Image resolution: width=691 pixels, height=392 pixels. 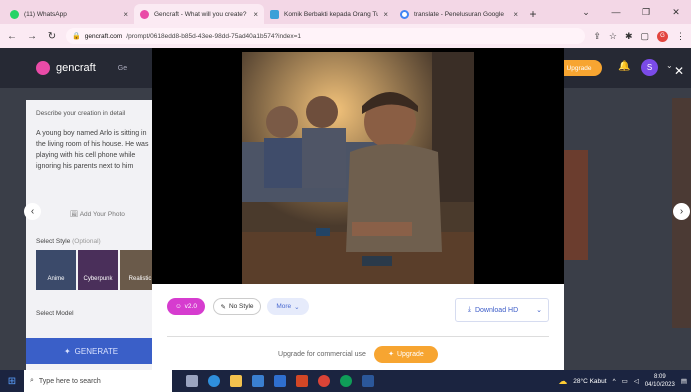 I want to click on whatsapp-icon, so click(x=14, y=14).